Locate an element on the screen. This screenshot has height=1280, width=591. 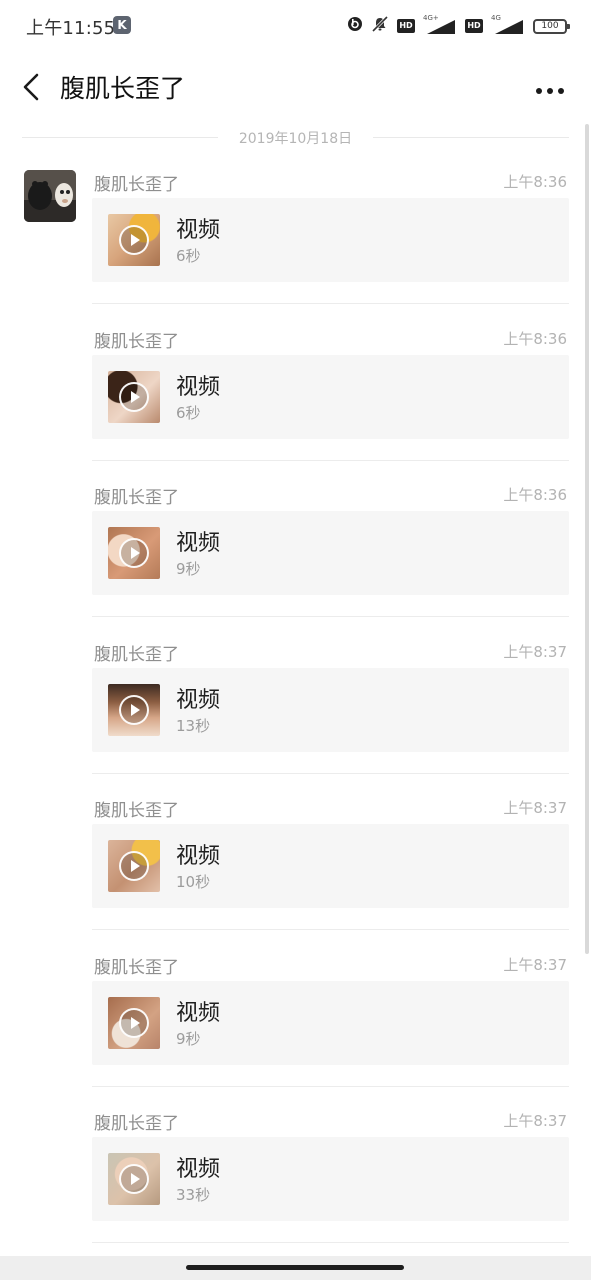
more-options-button is located at coordinates (550, 89).